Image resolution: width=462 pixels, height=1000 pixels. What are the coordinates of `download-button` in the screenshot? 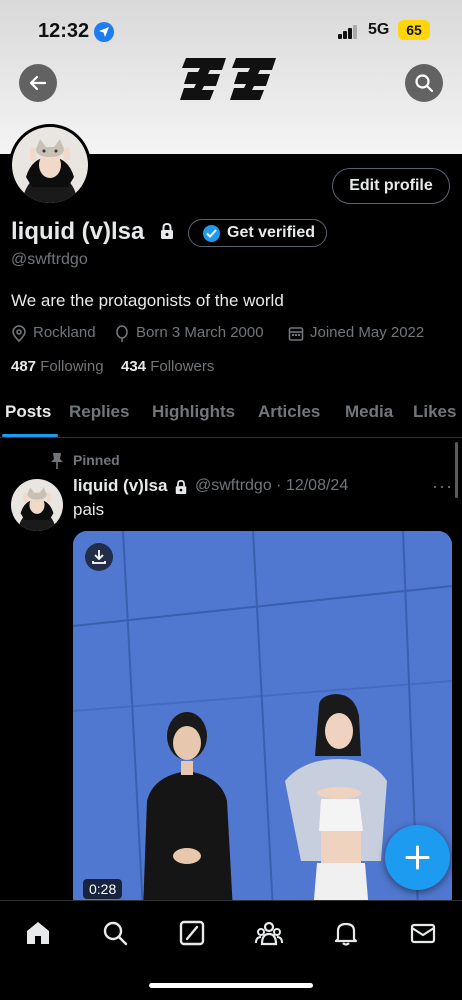 It's located at (99, 557).